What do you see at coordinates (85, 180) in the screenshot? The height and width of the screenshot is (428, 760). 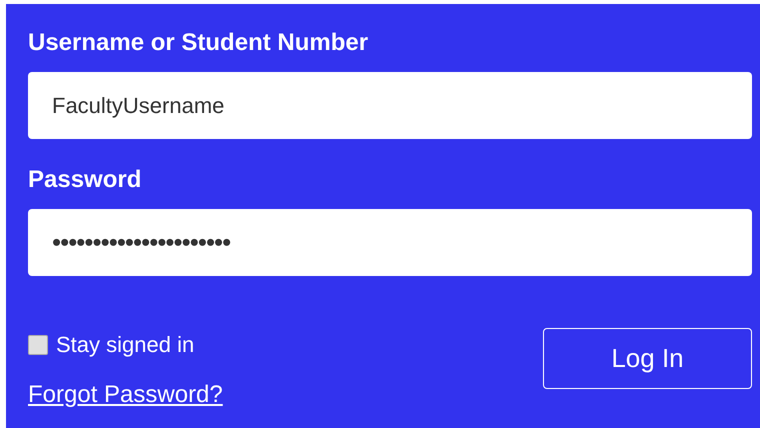 I see `field-label: Password` at bounding box center [85, 180].